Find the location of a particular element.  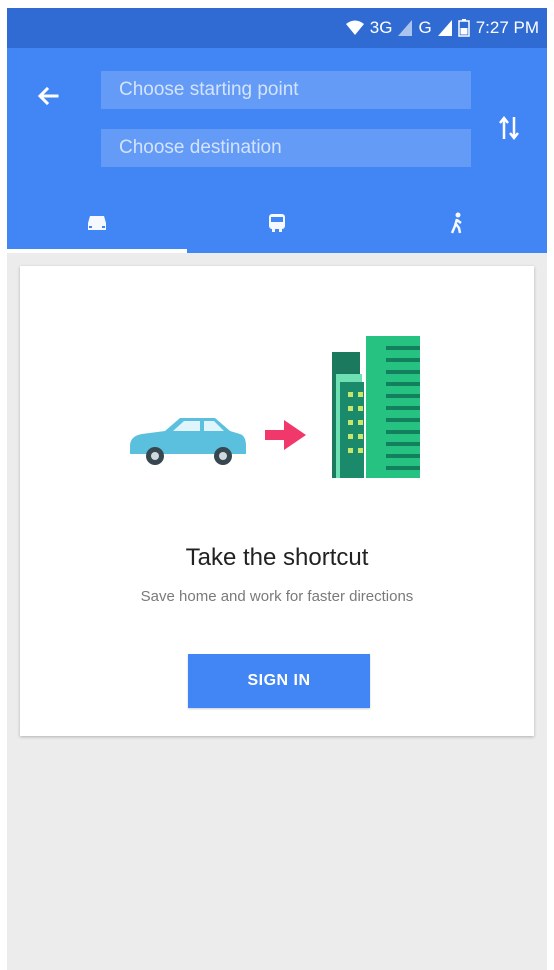

status-icons: 3G G 7:27 PM is located at coordinates (442, 28).